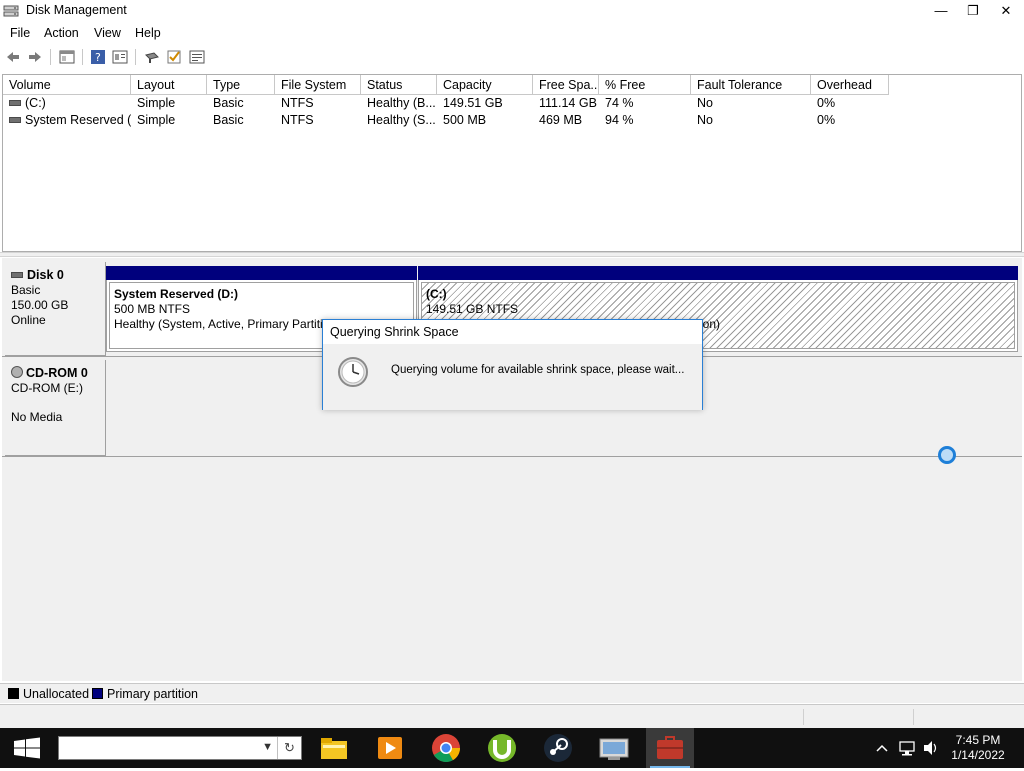  Describe the element at coordinates (174, 57) in the screenshot. I see `checklist-icon` at that location.